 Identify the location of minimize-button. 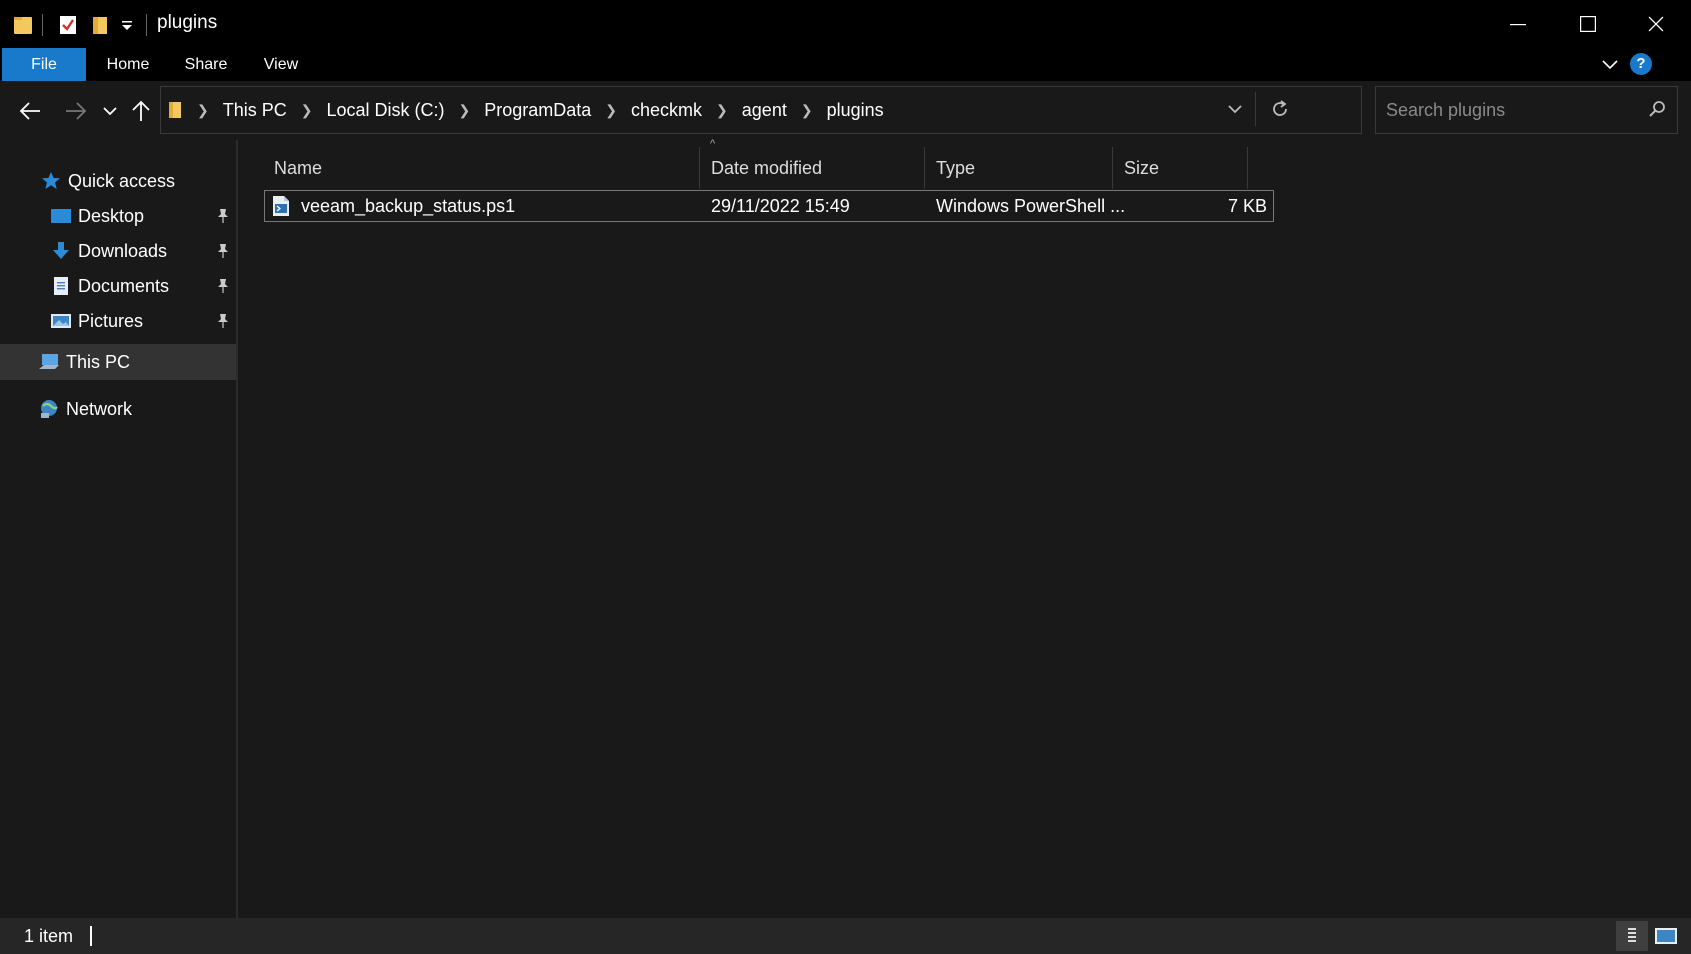
(1518, 24).